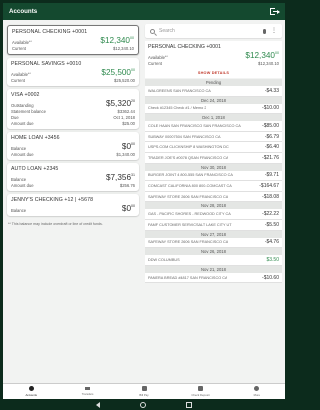 The image size is (320, 410). I want to click on account-primary-value: $12,34000, so click(117, 40).